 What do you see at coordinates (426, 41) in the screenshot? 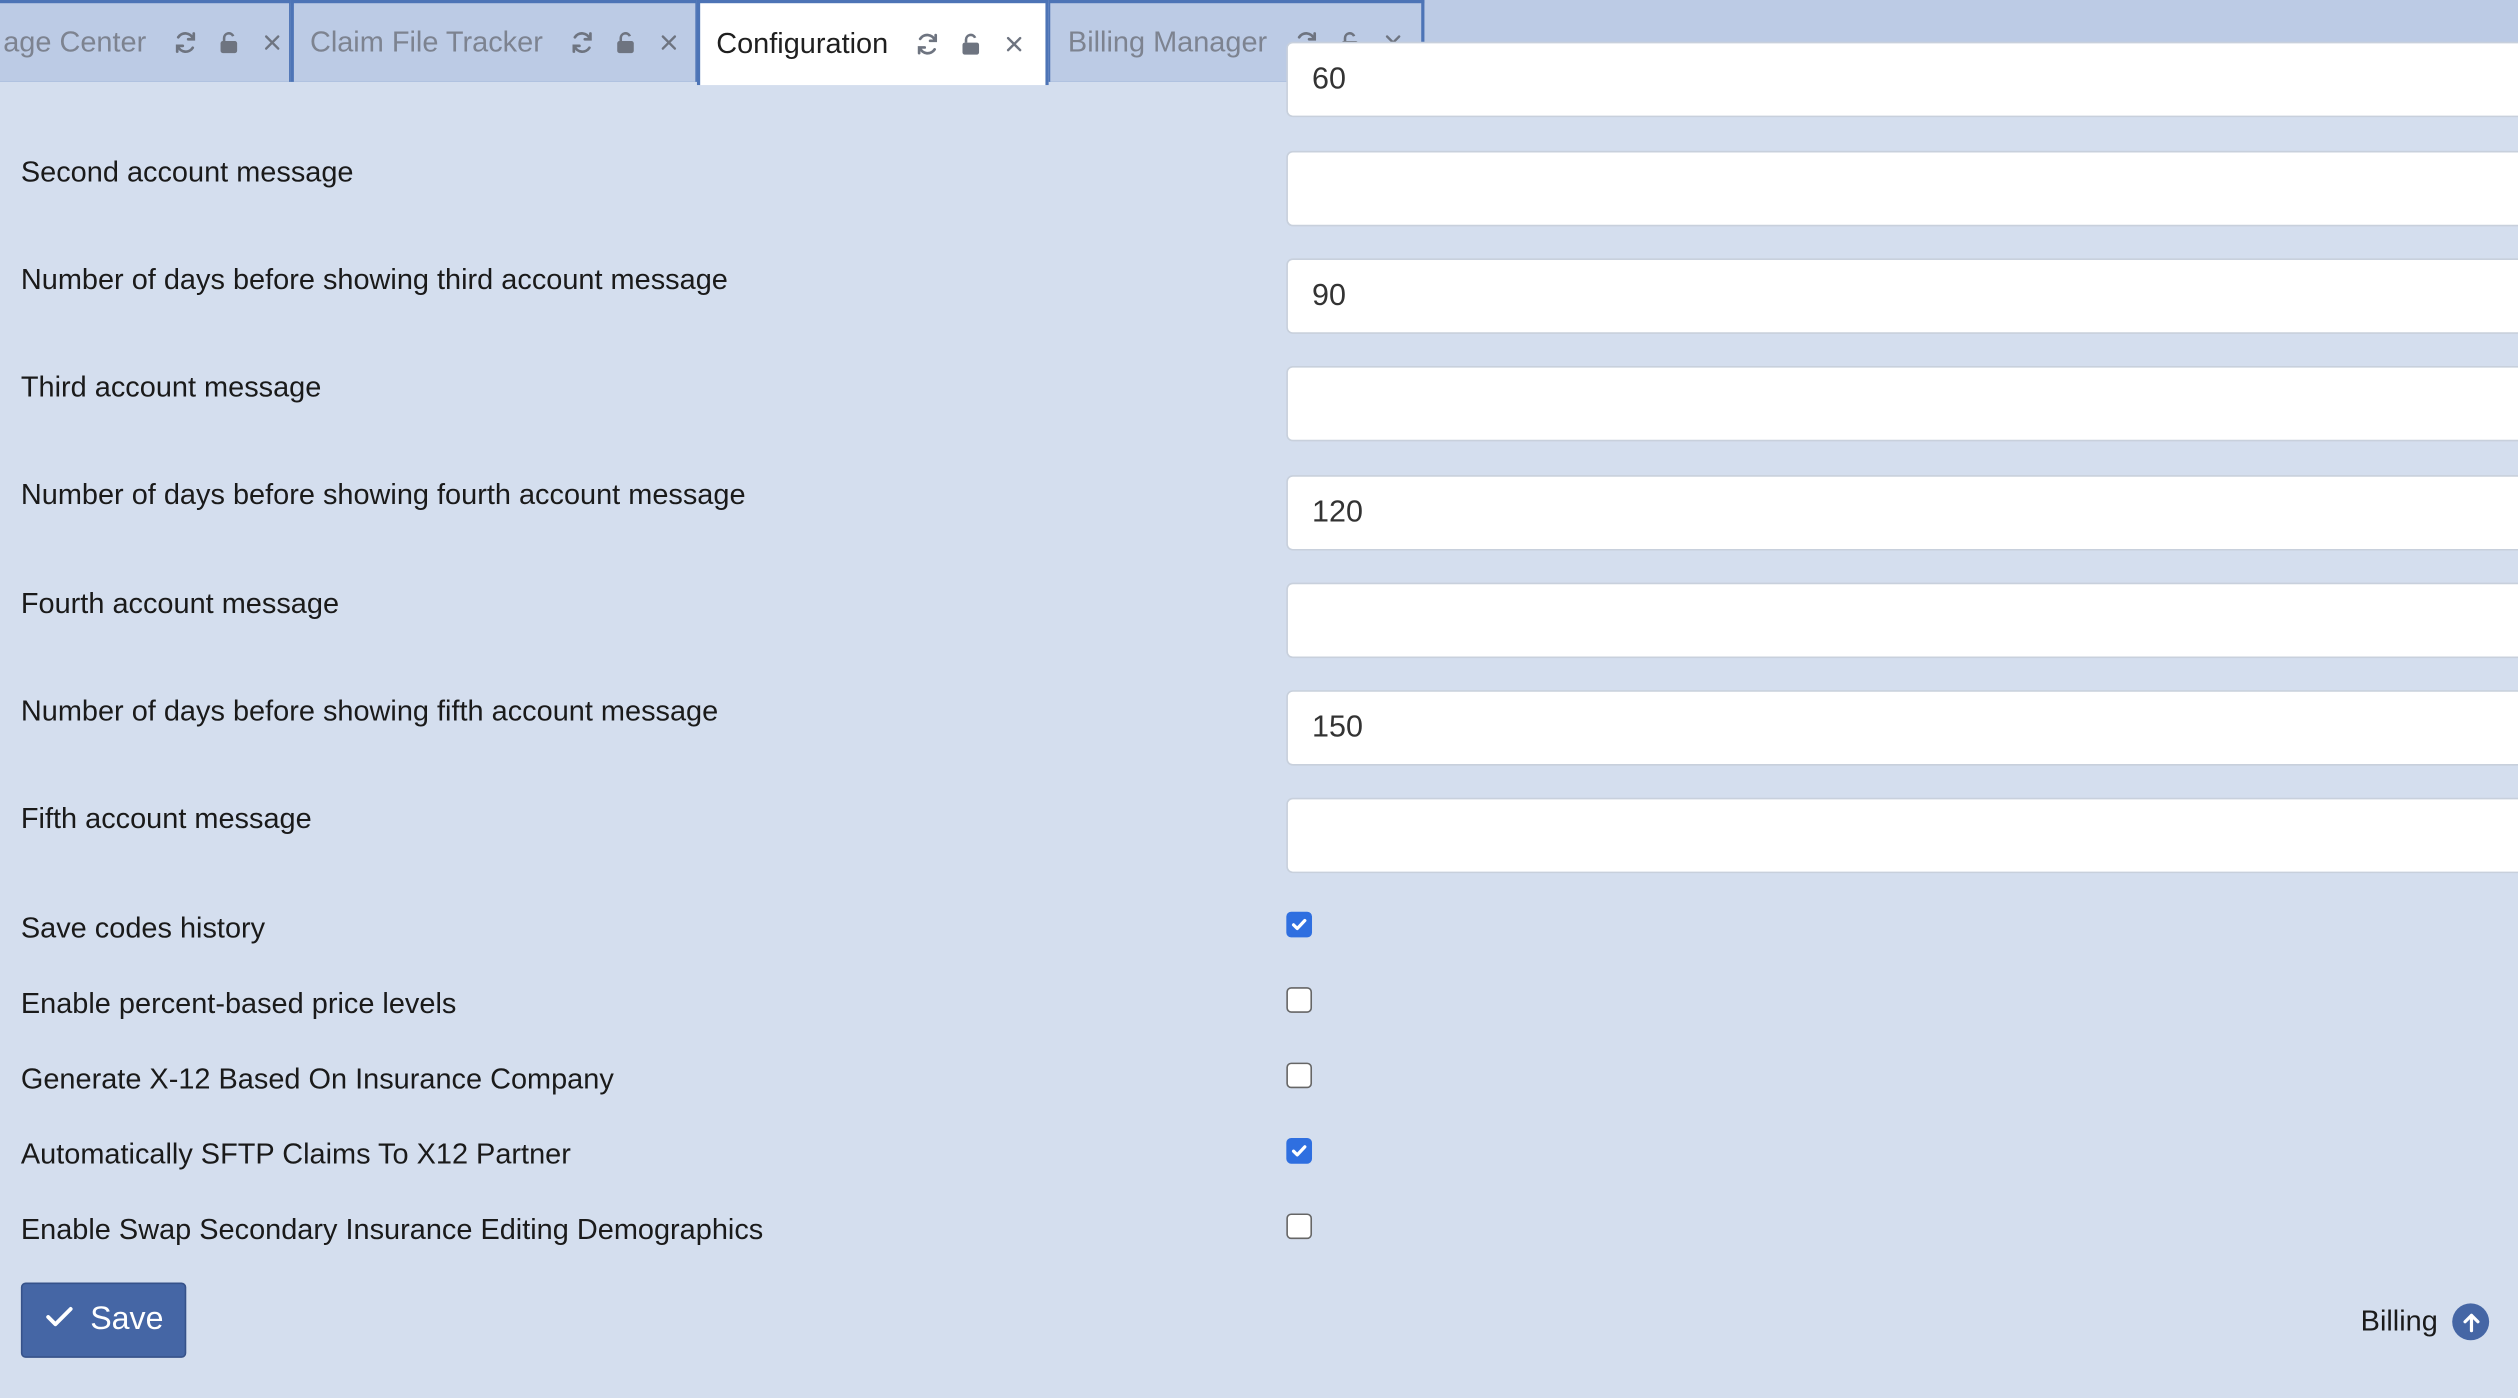
I see `tab-label: Claim File Tracker` at bounding box center [426, 41].